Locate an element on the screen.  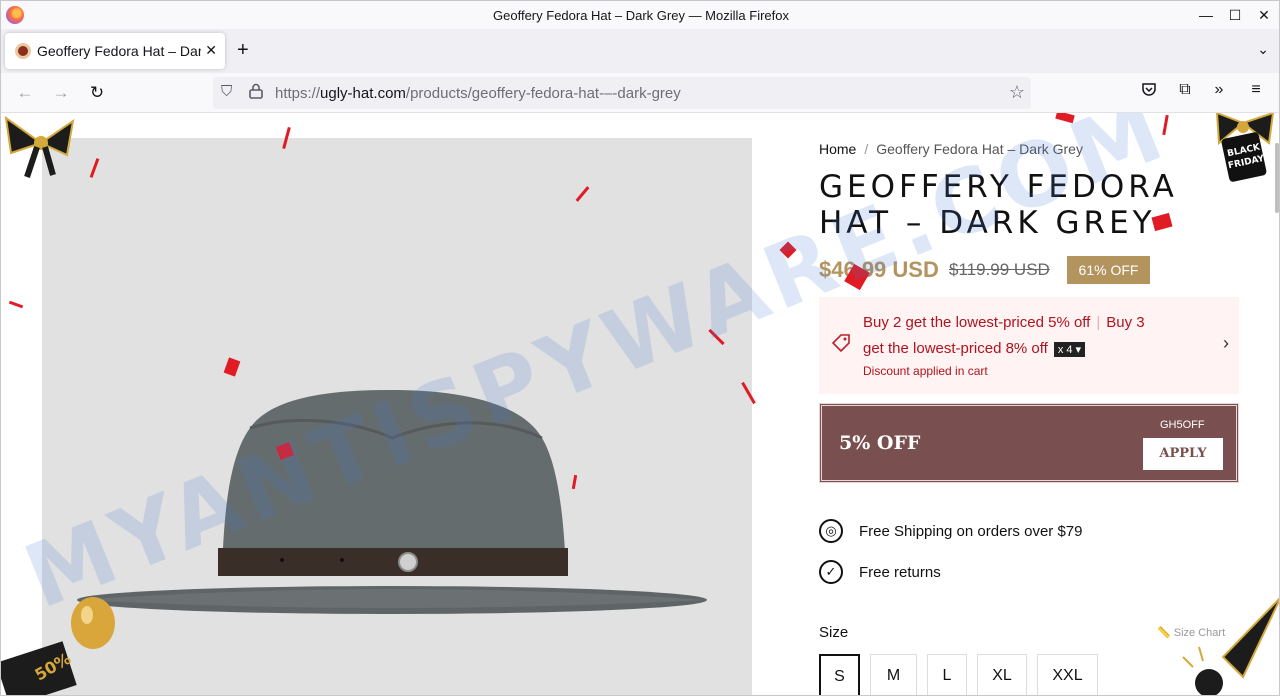
discount-badge: 61% OFF is located at coordinates (1108, 270).